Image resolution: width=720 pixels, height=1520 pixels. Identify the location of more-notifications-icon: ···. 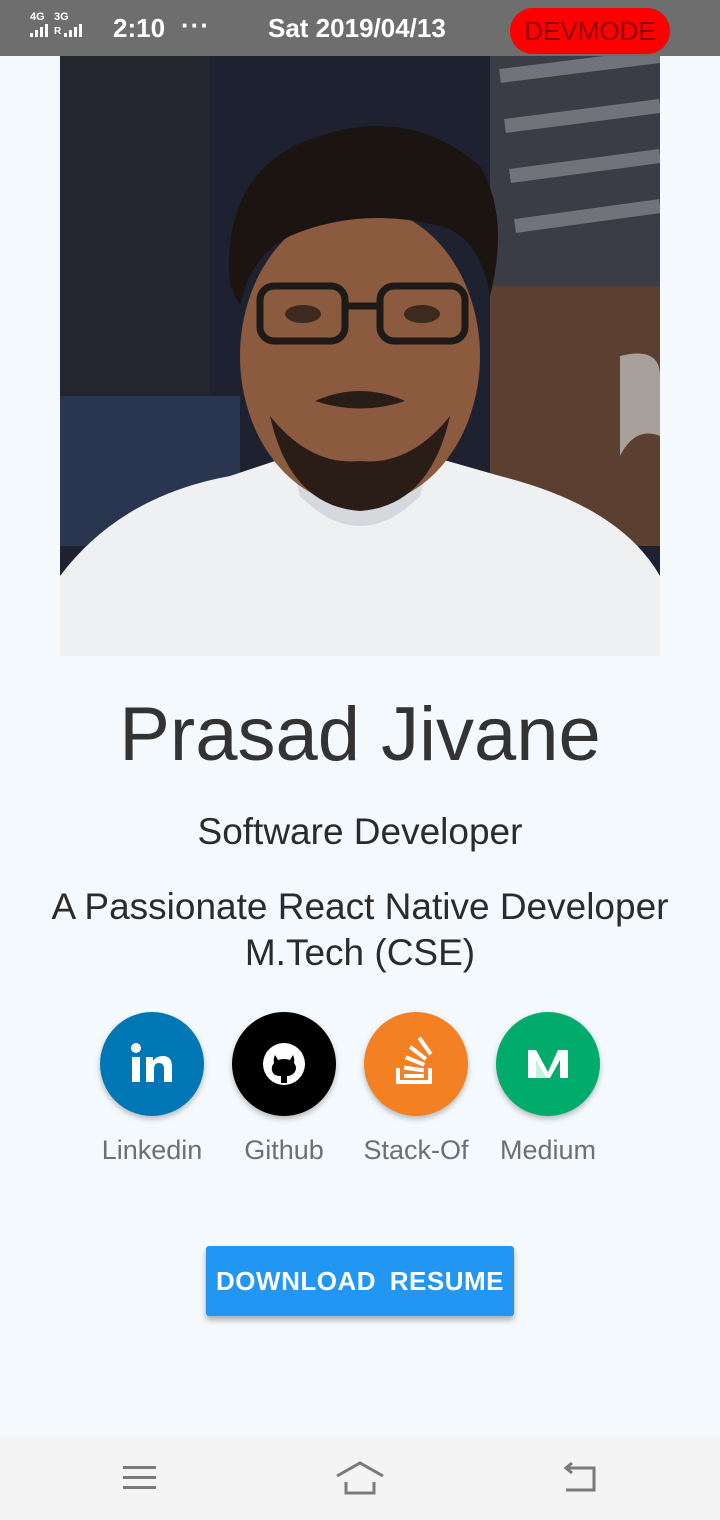
(195, 25).